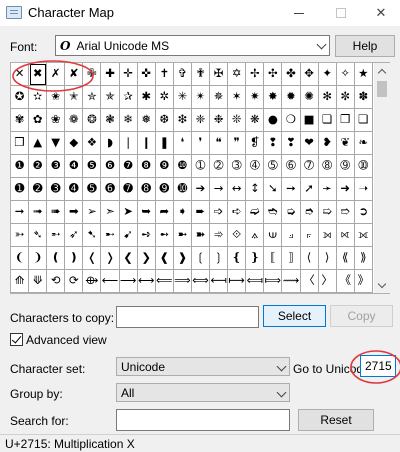 This screenshot has height=452, width=400. What do you see at coordinates (38, 189) in the screenshot?
I see `char-cell: ➋` at bounding box center [38, 189].